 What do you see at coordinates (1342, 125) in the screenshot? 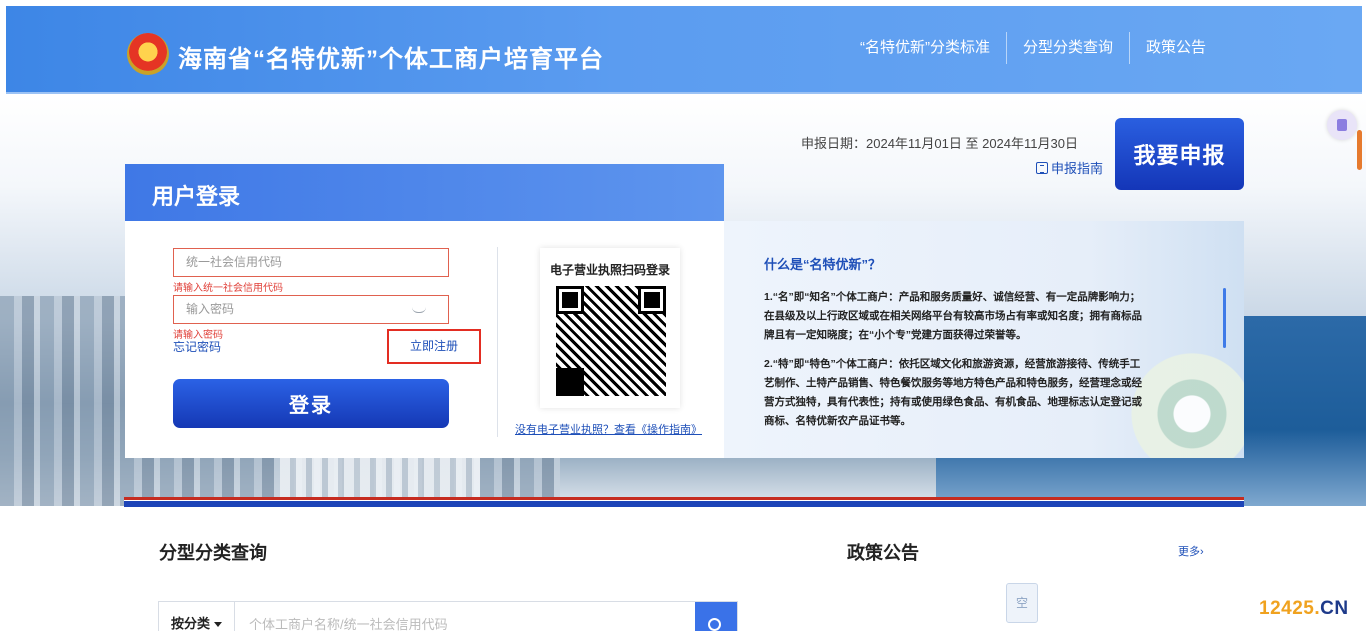
I see `floating-chat-icon` at bounding box center [1342, 125].